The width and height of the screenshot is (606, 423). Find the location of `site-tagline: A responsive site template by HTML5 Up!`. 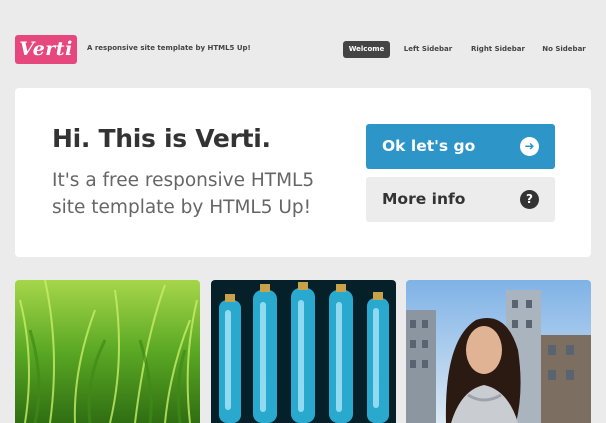

site-tagline: A responsive site template by HTML5 Up! is located at coordinates (169, 48).